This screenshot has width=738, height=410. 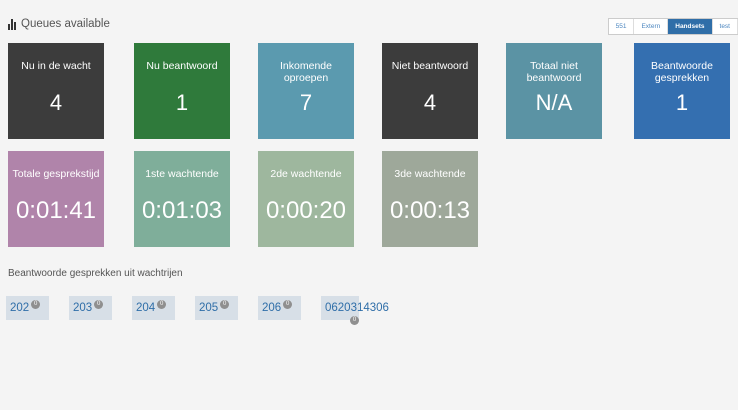 What do you see at coordinates (65, 24) in the screenshot?
I see `page-title: Queues available` at bounding box center [65, 24].